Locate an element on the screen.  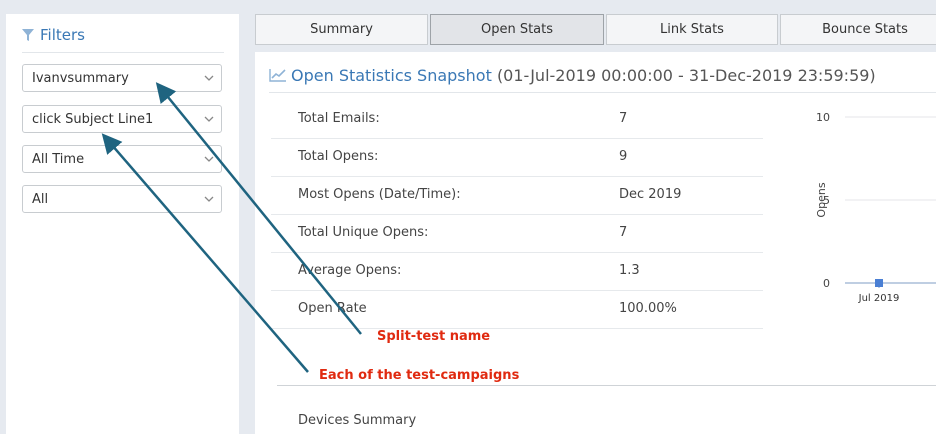
filter-icon is located at coordinates (29, 36).